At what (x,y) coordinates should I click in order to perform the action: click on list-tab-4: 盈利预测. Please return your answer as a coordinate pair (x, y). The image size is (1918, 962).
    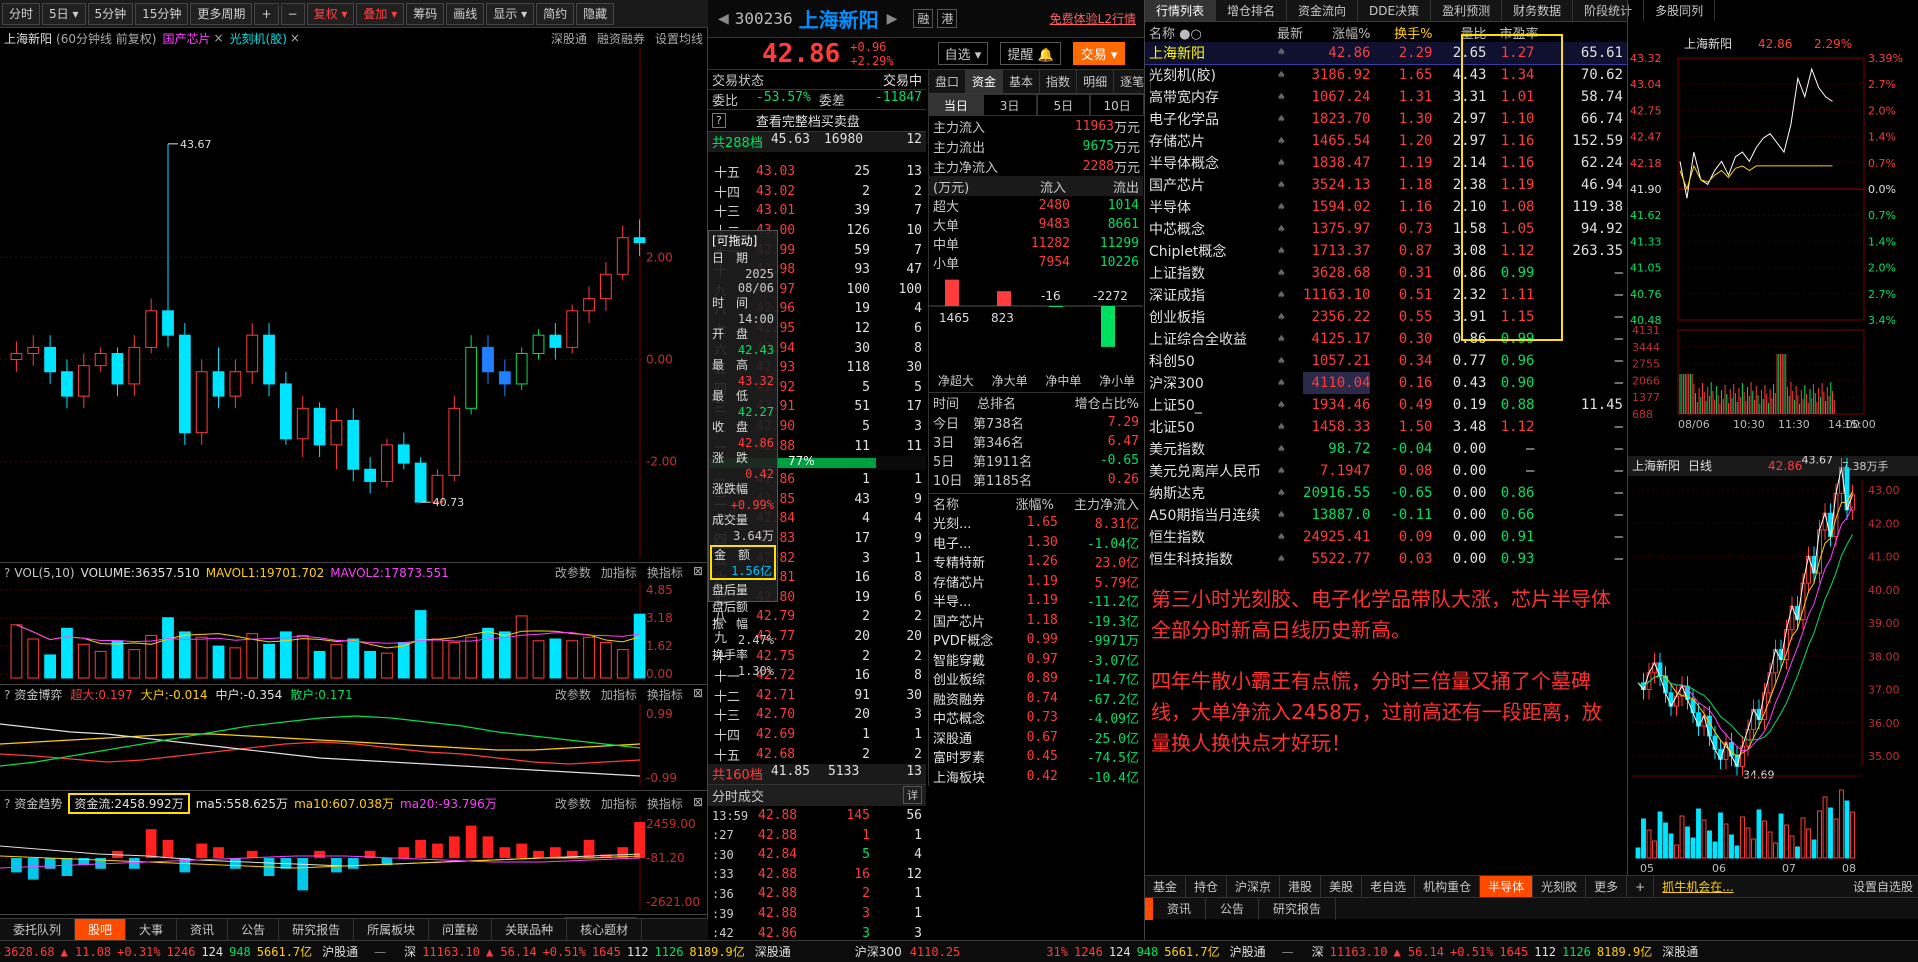
    Looking at the image, I should click on (1467, 10).